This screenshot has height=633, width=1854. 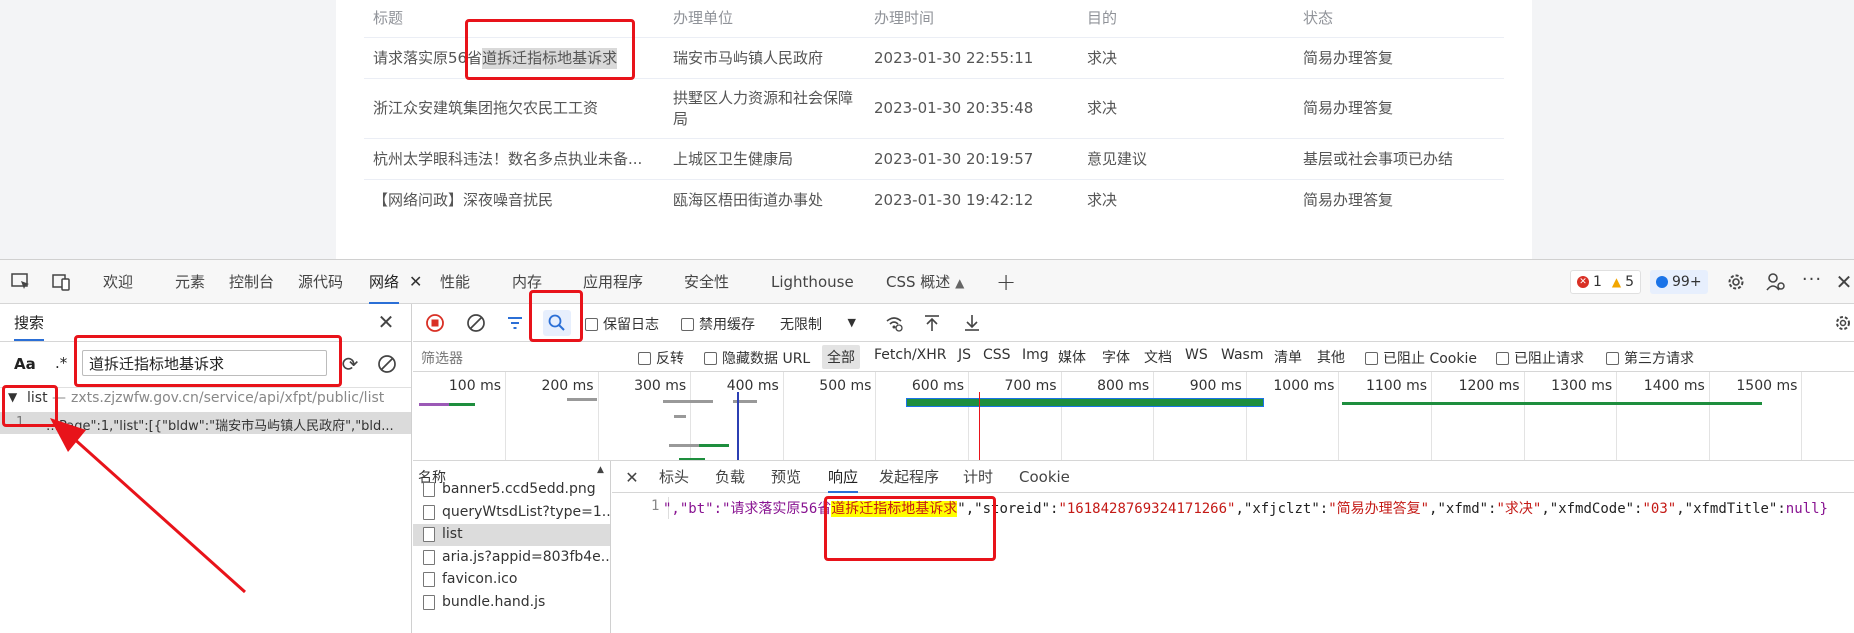 I want to click on tab-response: 响应, so click(x=843, y=477).